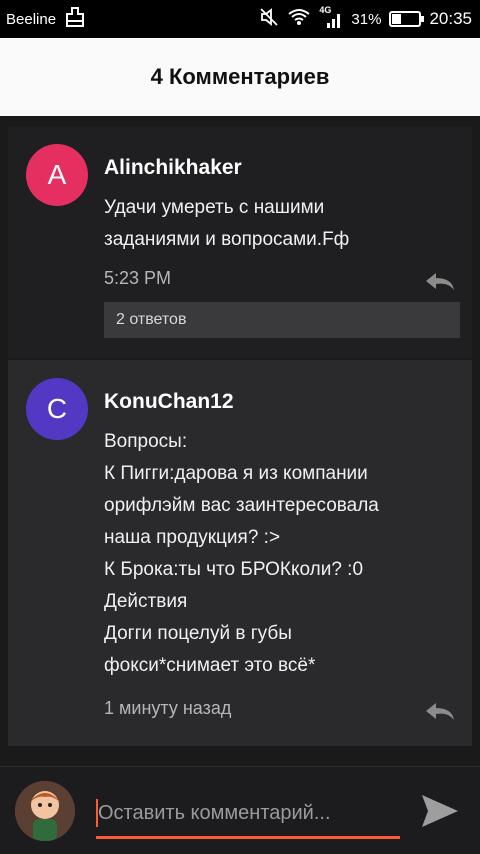 The height and width of the screenshot is (854, 480). I want to click on comment-input-wrapper, so click(248, 815).